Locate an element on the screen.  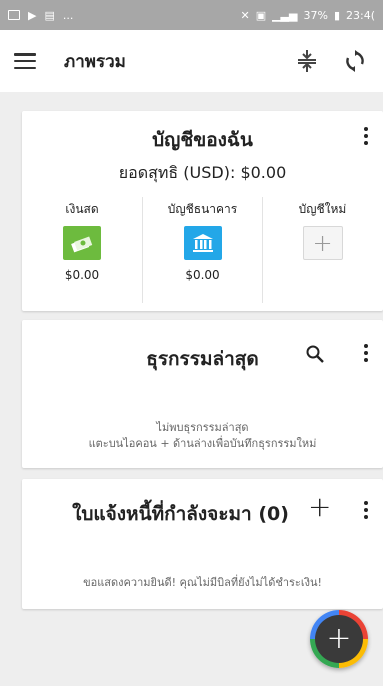
account-label: บัญชีใหม่ is located at coordinates (322, 209).